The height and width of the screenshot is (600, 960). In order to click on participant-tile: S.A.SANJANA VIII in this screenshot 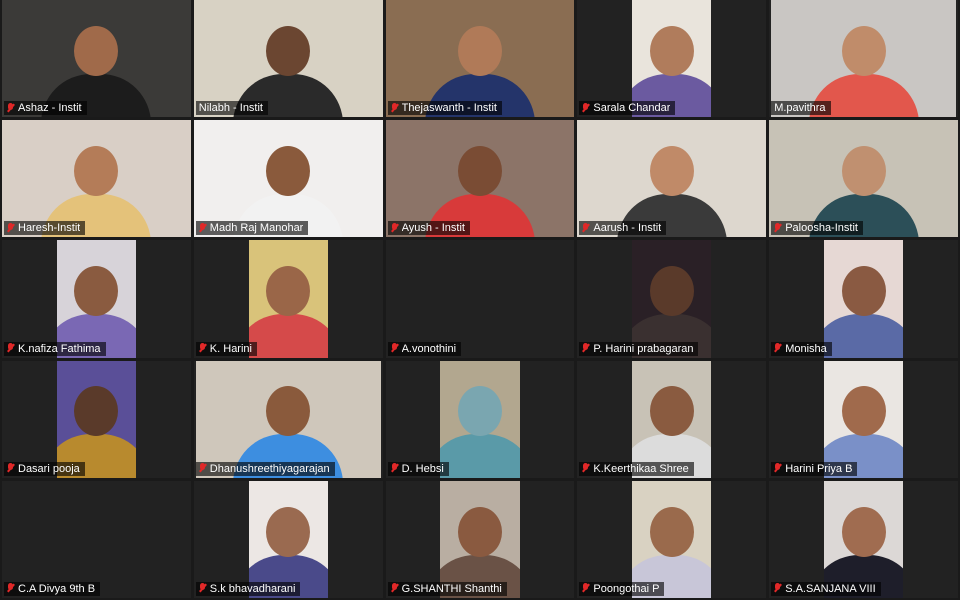, I will do `click(863, 539)`.